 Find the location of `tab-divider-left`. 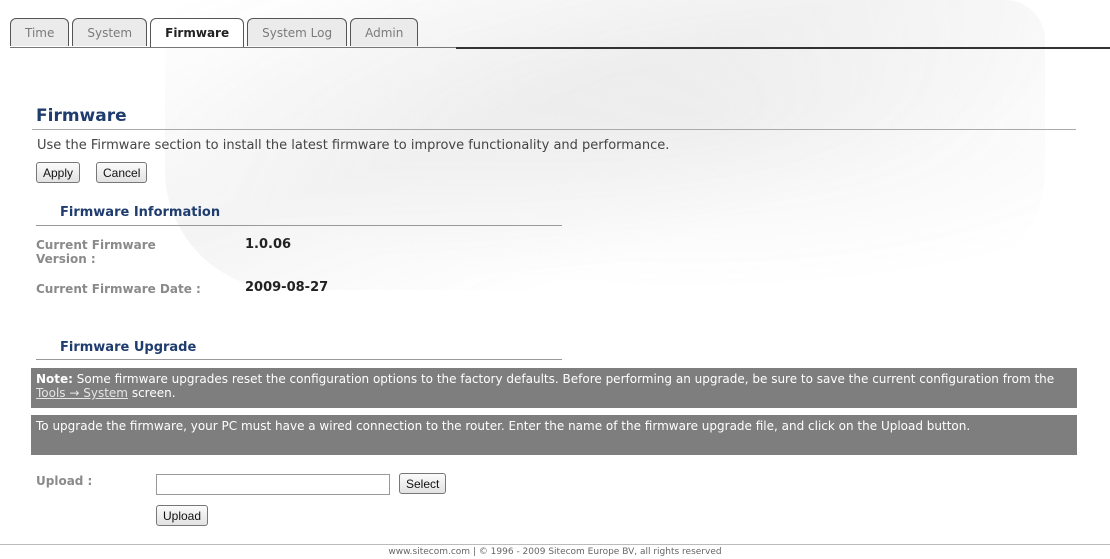

tab-divider-left is located at coordinates (233, 47).